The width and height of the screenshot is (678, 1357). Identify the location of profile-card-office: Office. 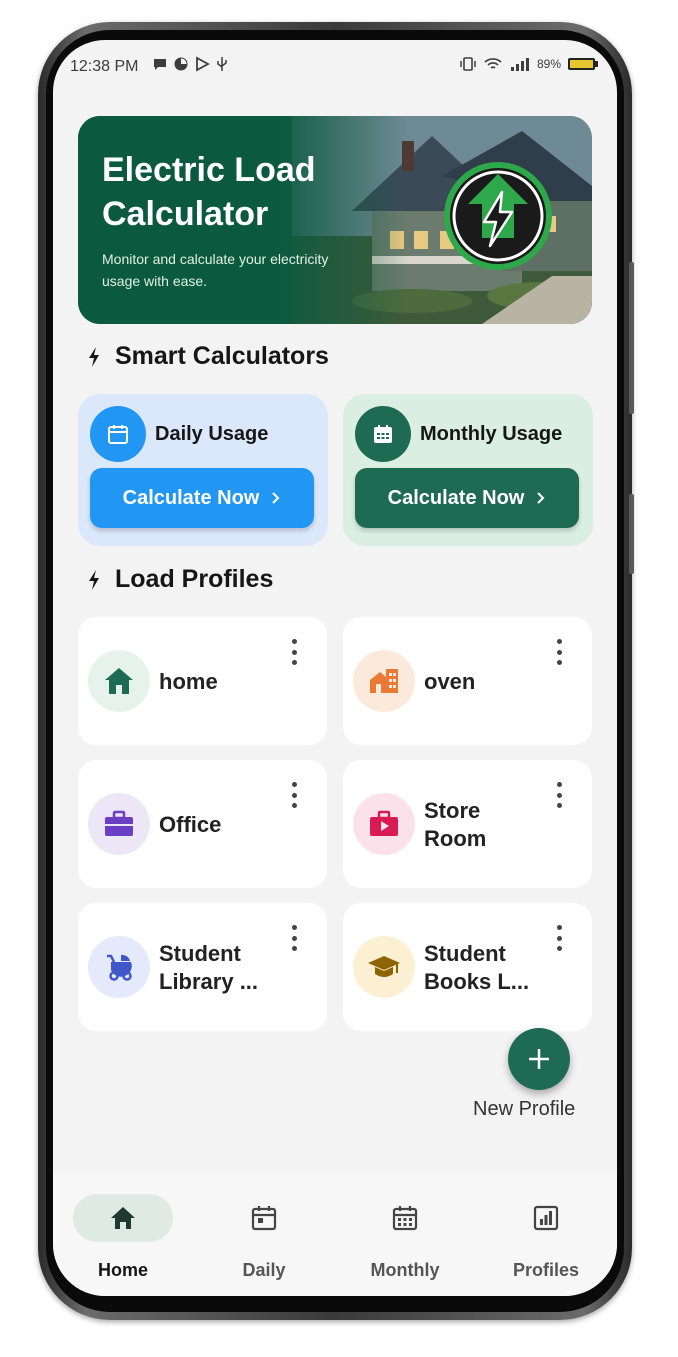
(202, 824).